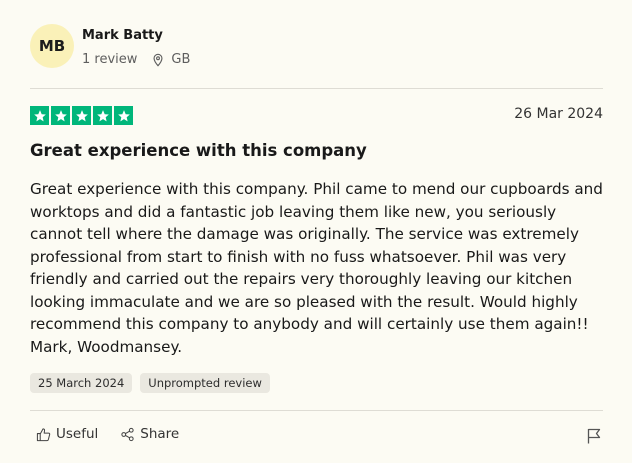 The height and width of the screenshot is (463, 632). What do you see at coordinates (107, 434) in the screenshot?
I see `review-actions: Useful Share` at bounding box center [107, 434].